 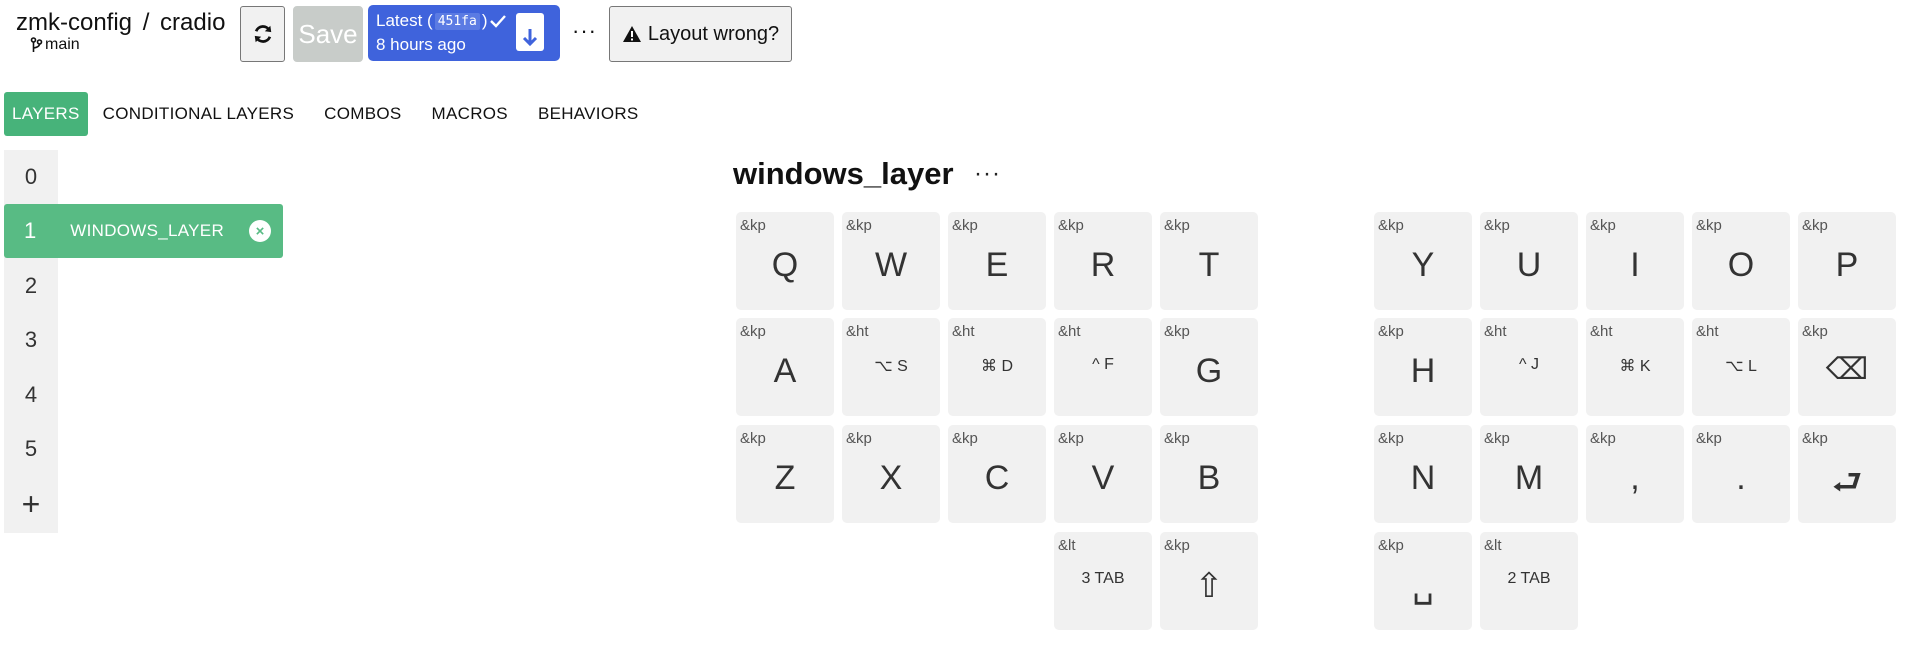 What do you see at coordinates (147, 231) in the screenshot?
I see `layer-name: WINDOWS_LAYER` at bounding box center [147, 231].